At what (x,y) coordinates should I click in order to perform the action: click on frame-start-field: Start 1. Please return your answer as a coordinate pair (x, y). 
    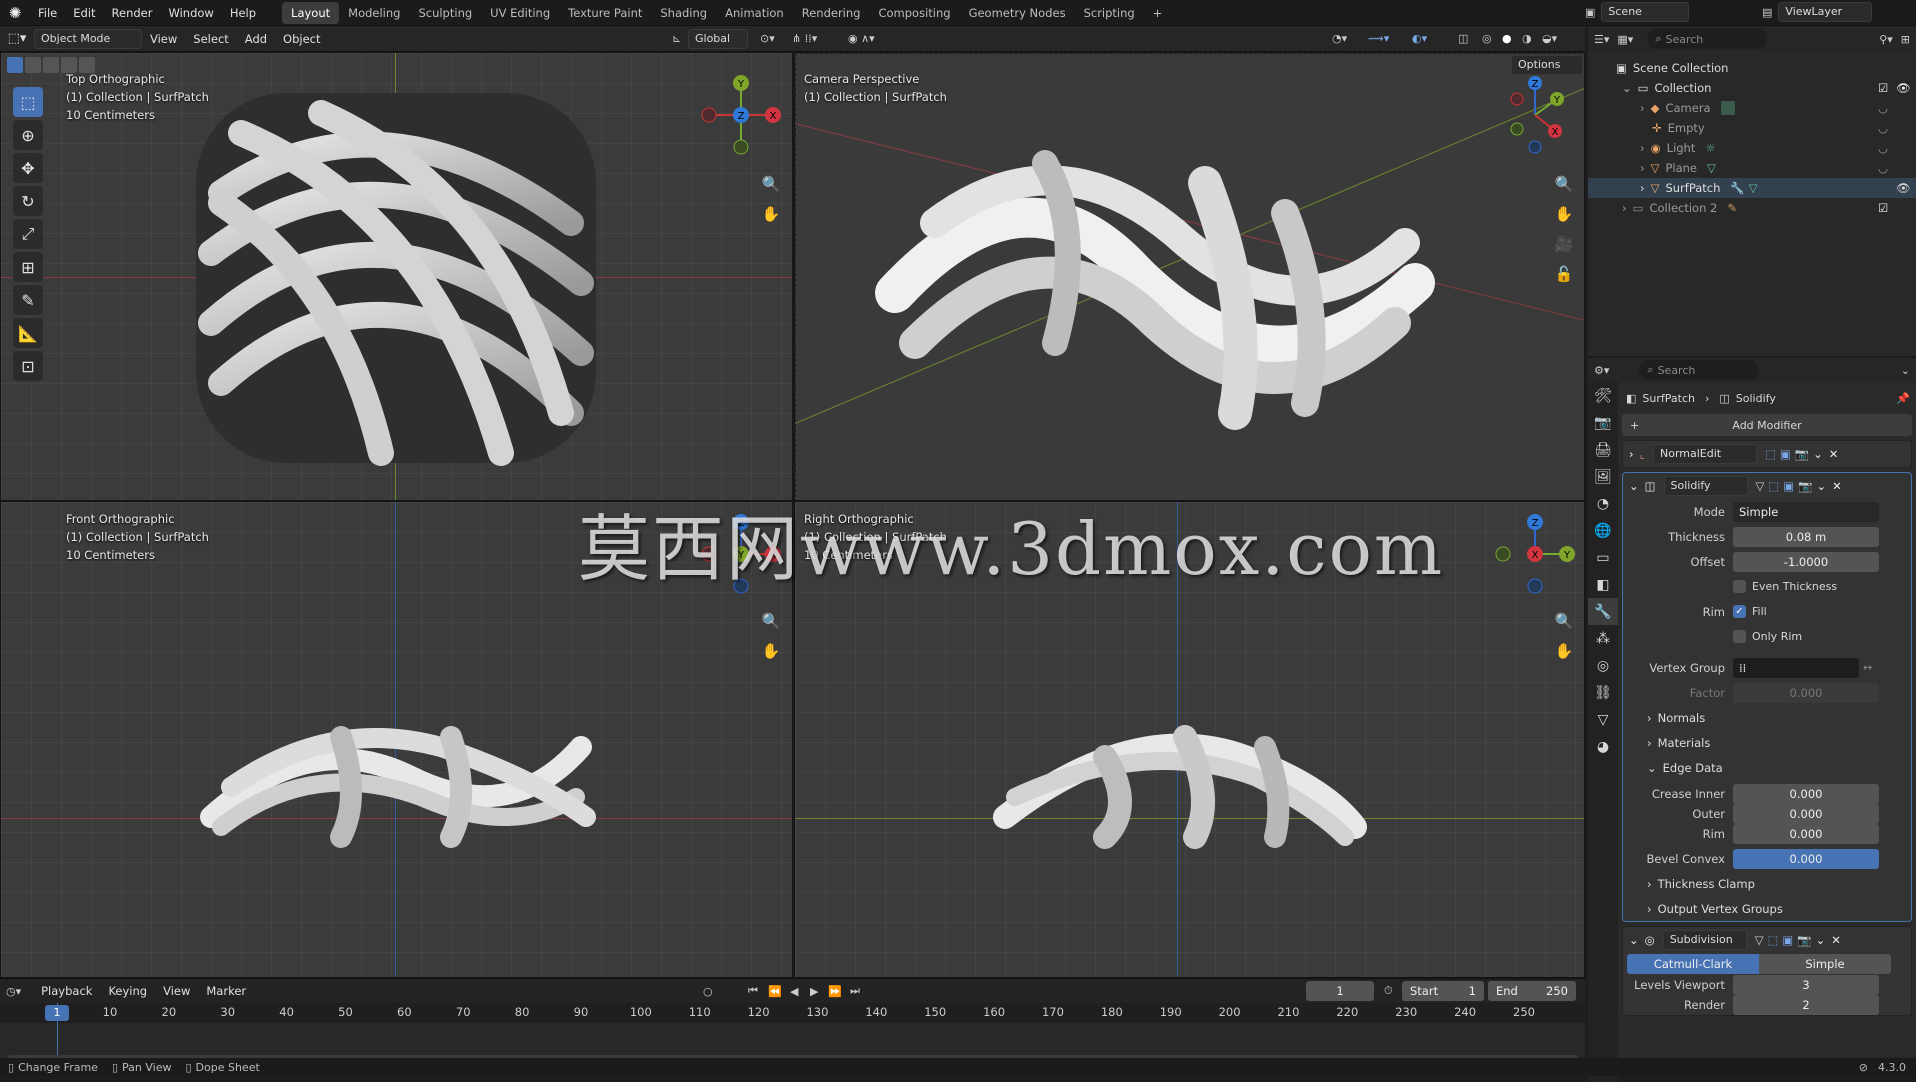
    Looking at the image, I should click on (1443, 991).